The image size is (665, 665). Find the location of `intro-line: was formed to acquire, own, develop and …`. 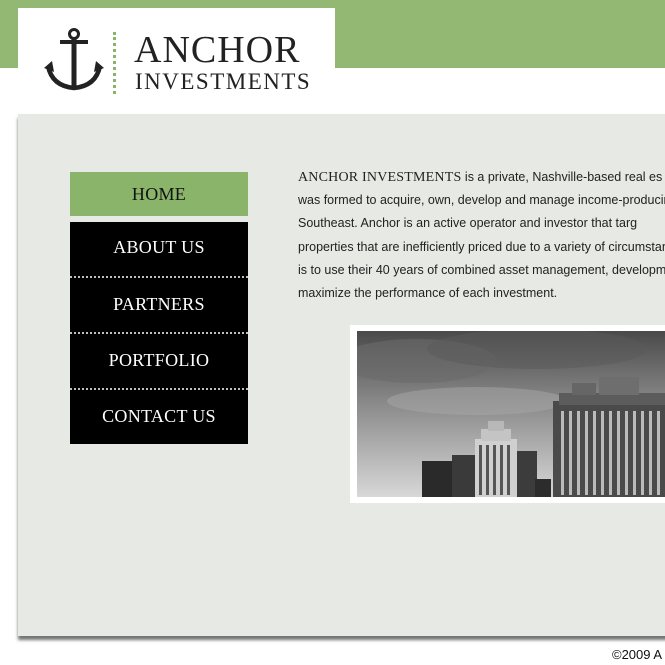

intro-line: was formed to acquire, own, develop and … is located at coordinates (481, 200).